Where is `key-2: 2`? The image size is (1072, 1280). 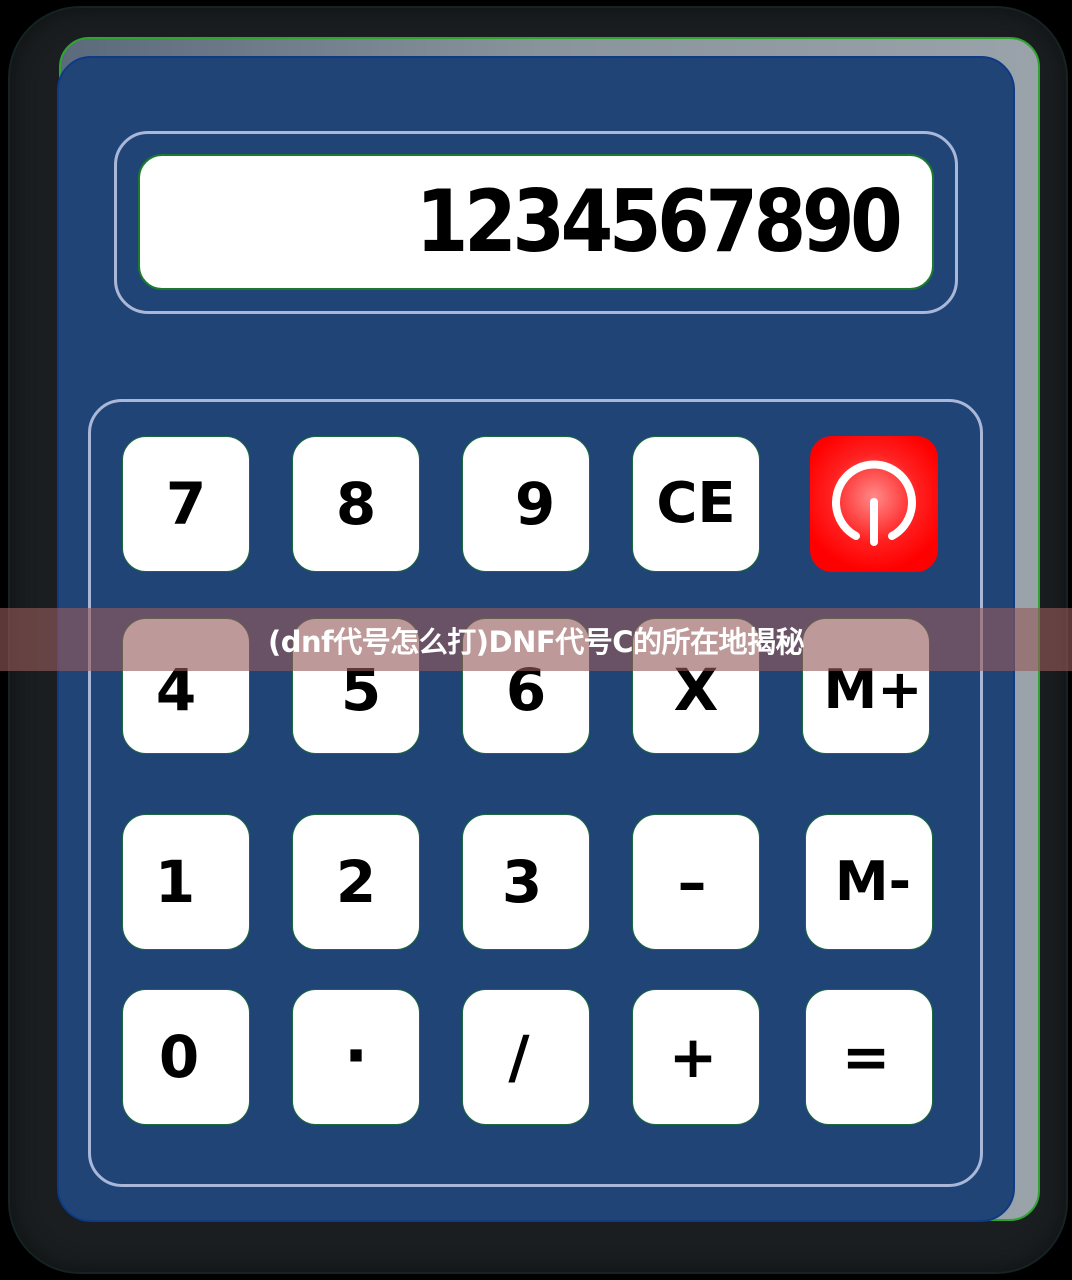
key-2: 2 is located at coordinates (356, 882).